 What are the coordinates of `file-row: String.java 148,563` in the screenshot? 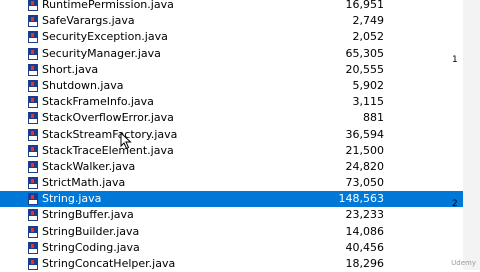 It's located at (240, 199).